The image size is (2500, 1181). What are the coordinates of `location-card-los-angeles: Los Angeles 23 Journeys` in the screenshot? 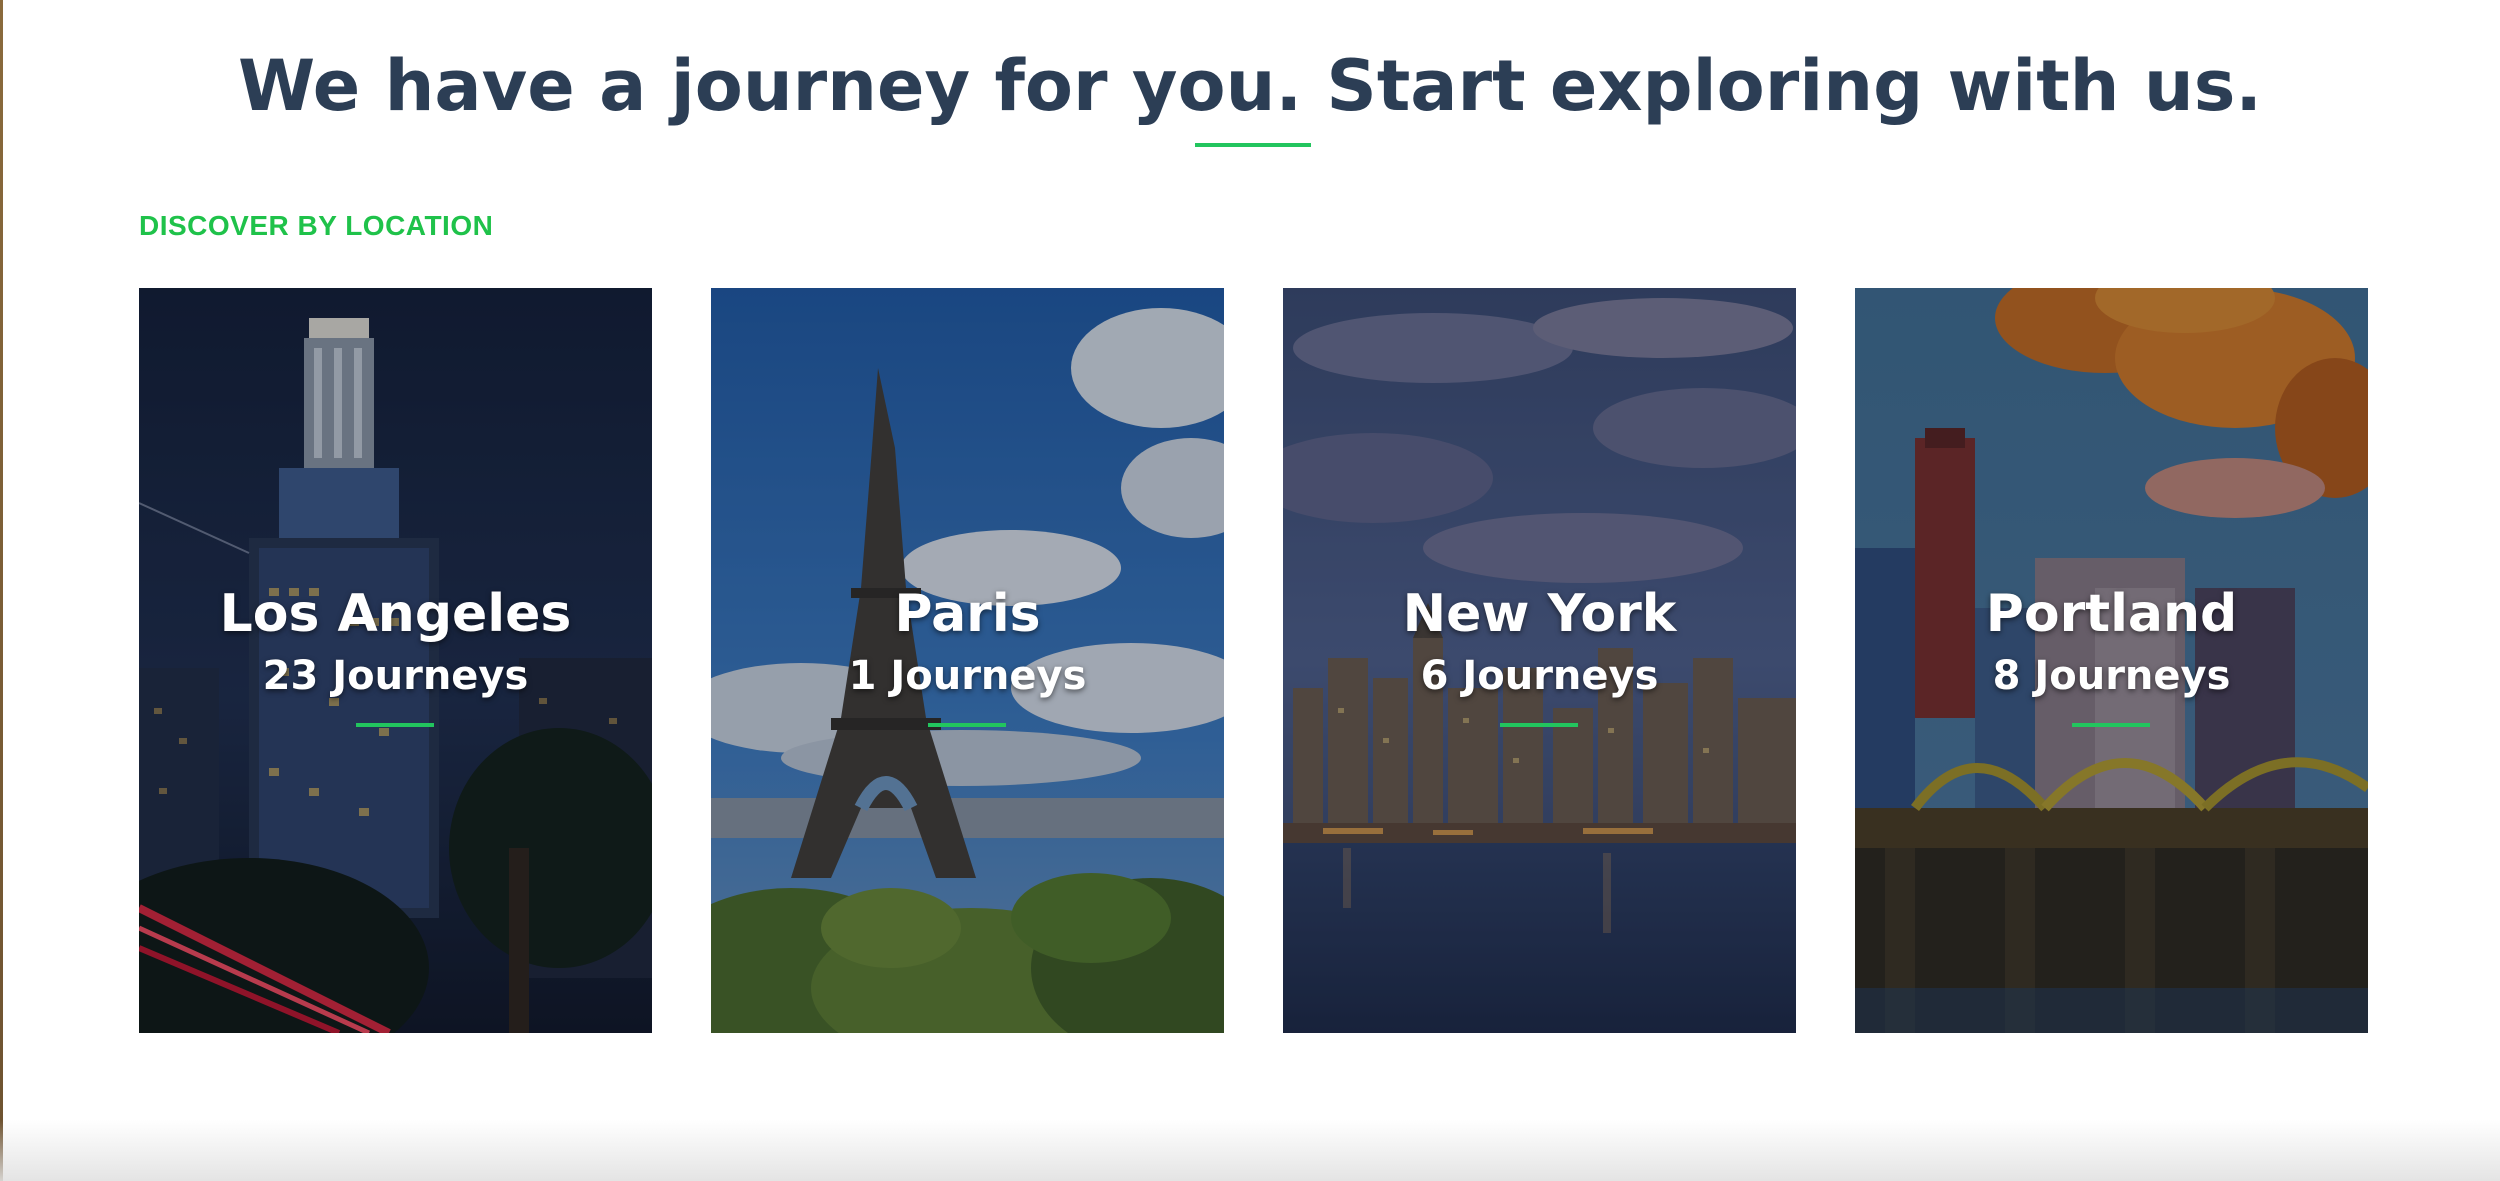 It's located at (395, 660).